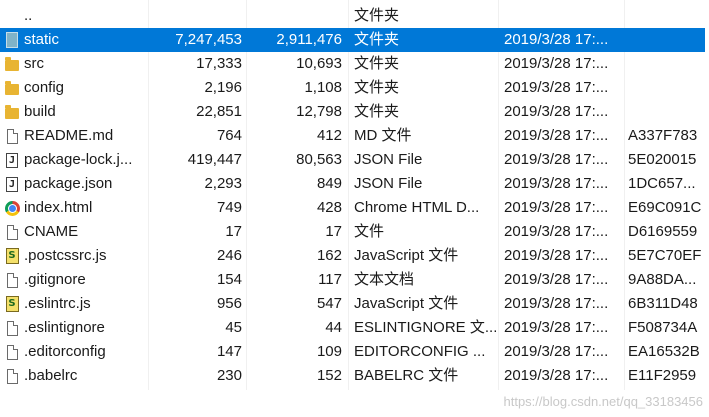 The image size is (709, 417). Describe the element at coordinates (233, 231) in the screenshot. I see `file-size: 17` at that location.